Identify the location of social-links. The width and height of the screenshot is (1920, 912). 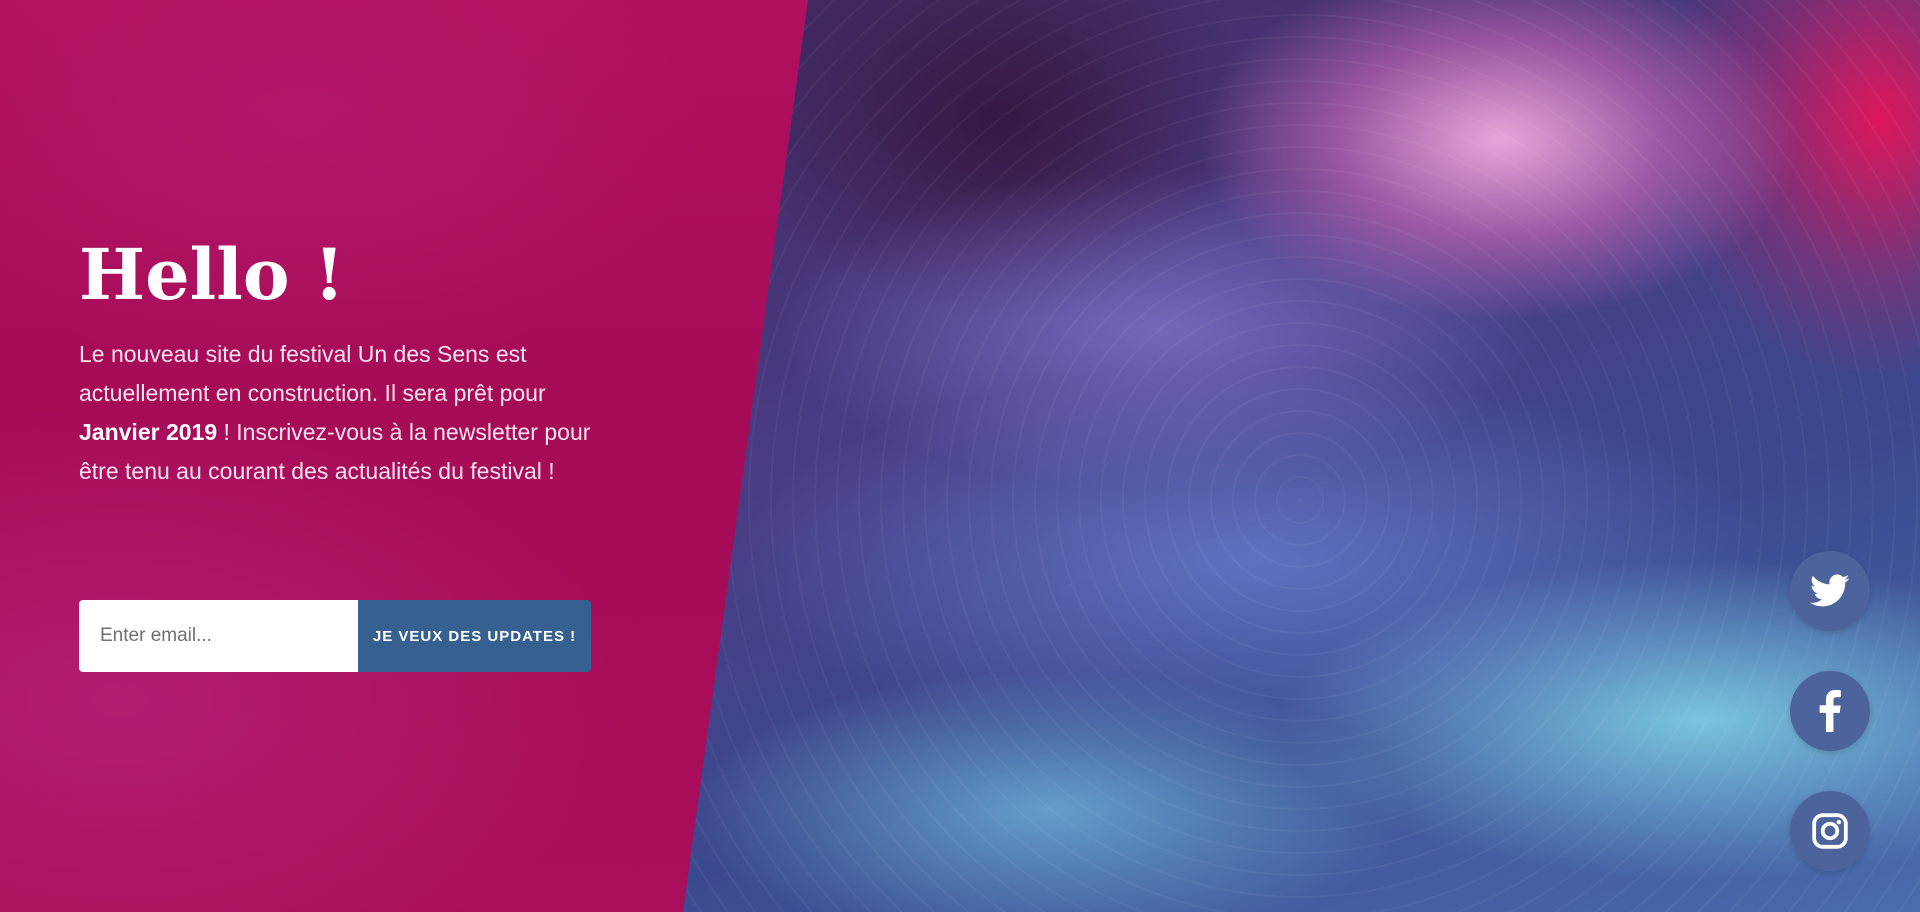
(1830, 711).